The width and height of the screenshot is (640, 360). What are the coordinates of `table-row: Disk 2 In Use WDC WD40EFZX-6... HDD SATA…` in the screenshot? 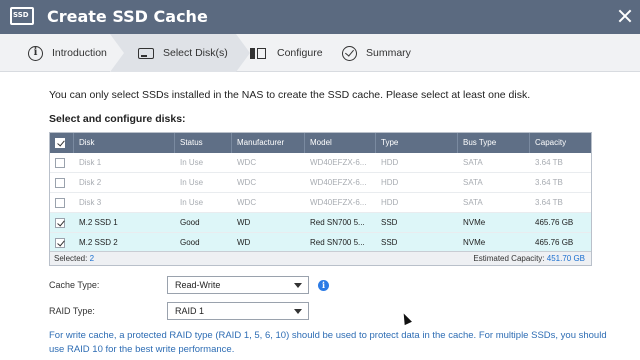 It's located at (320, 183).